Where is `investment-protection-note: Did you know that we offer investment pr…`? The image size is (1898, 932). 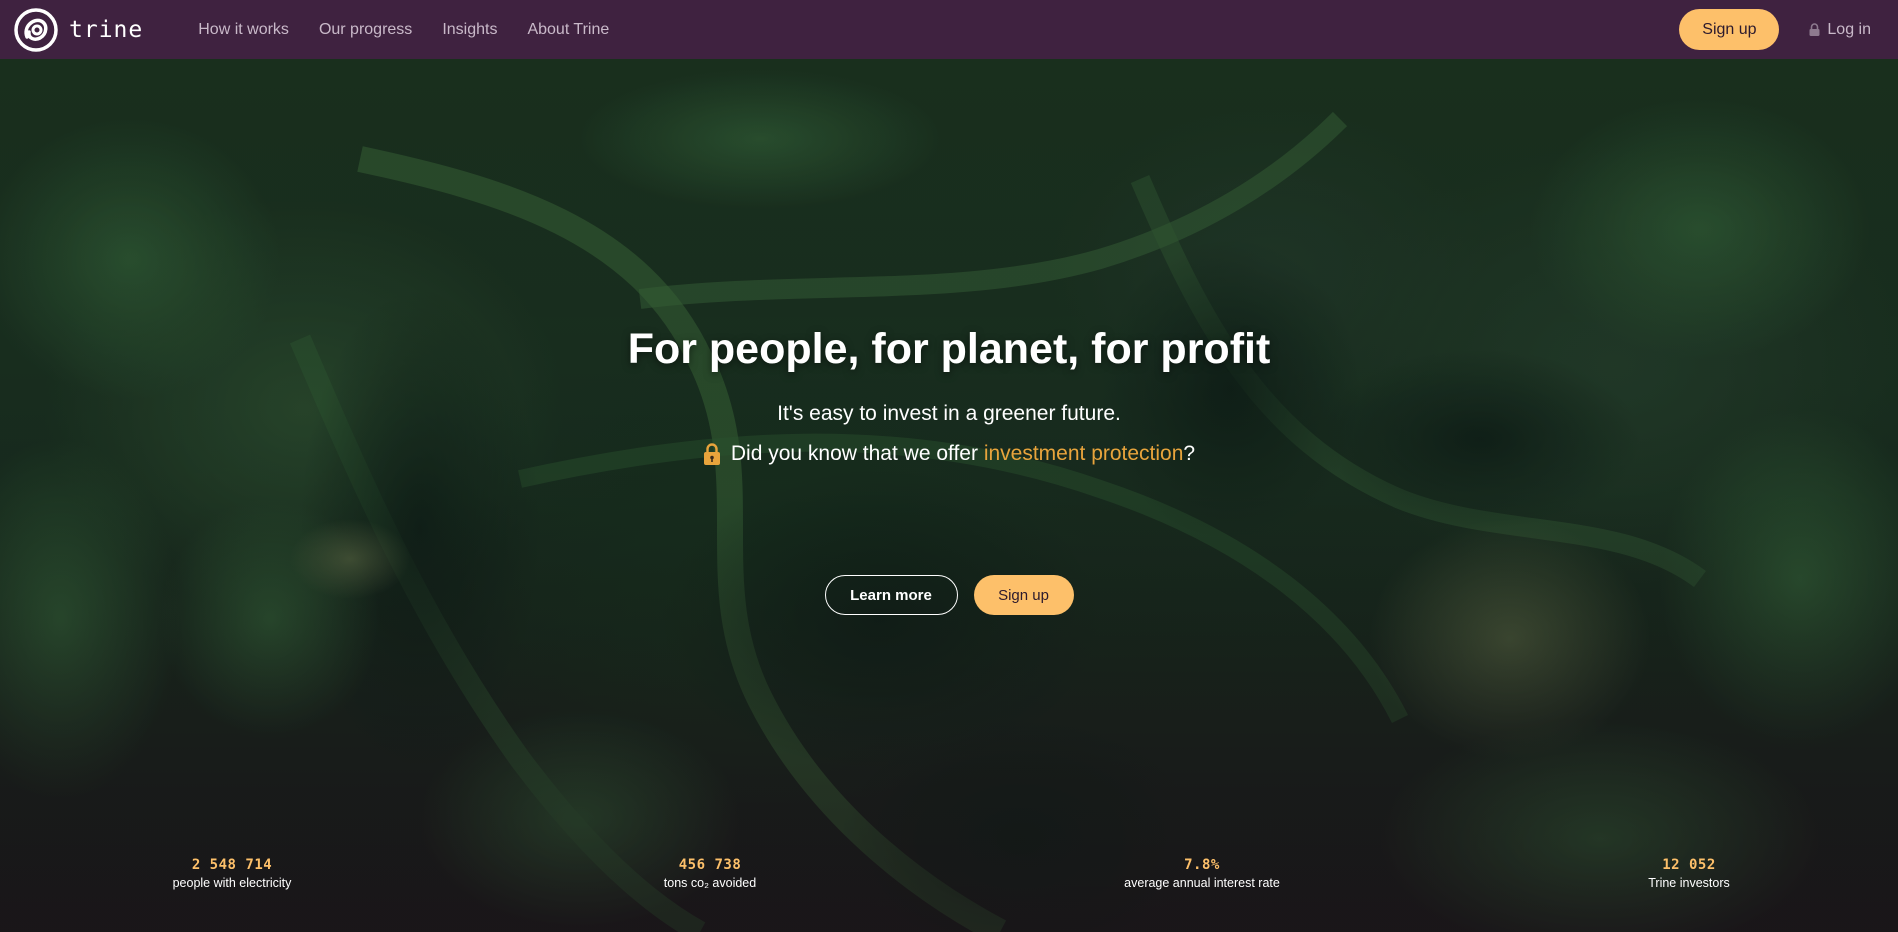
investment-protection-note: Did you know that we offer investment pr… is located at coordinates (949, 454).